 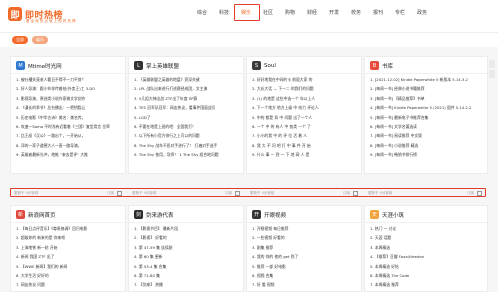 I want to click on list-item: 6. 第 71-80 集, so click(x=186, y=277).